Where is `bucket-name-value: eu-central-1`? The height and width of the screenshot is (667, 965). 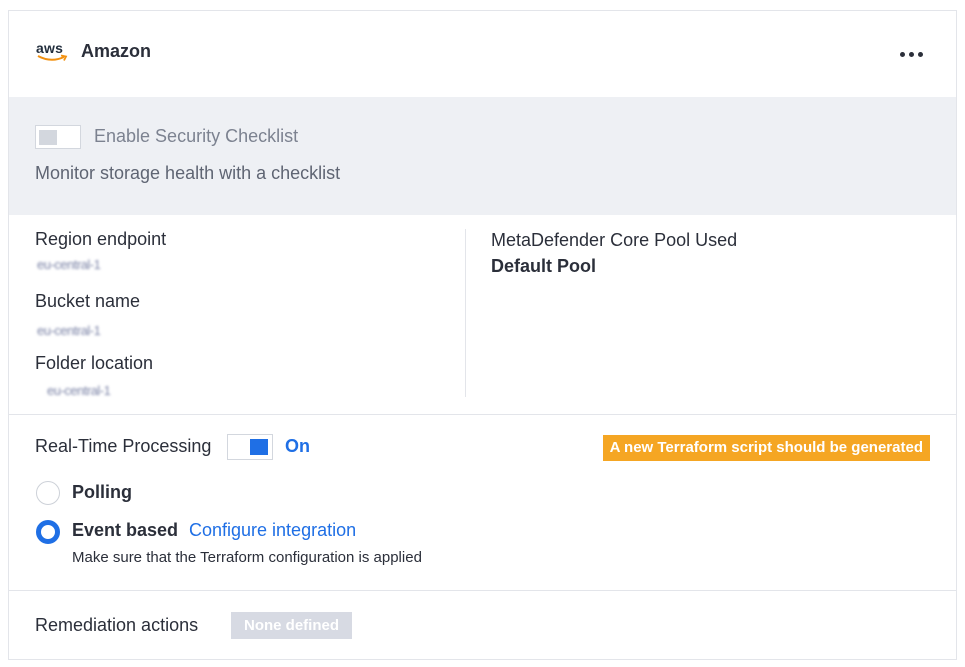 bucket-name-value: eu-central-1 is located at coordinates (69, 330).